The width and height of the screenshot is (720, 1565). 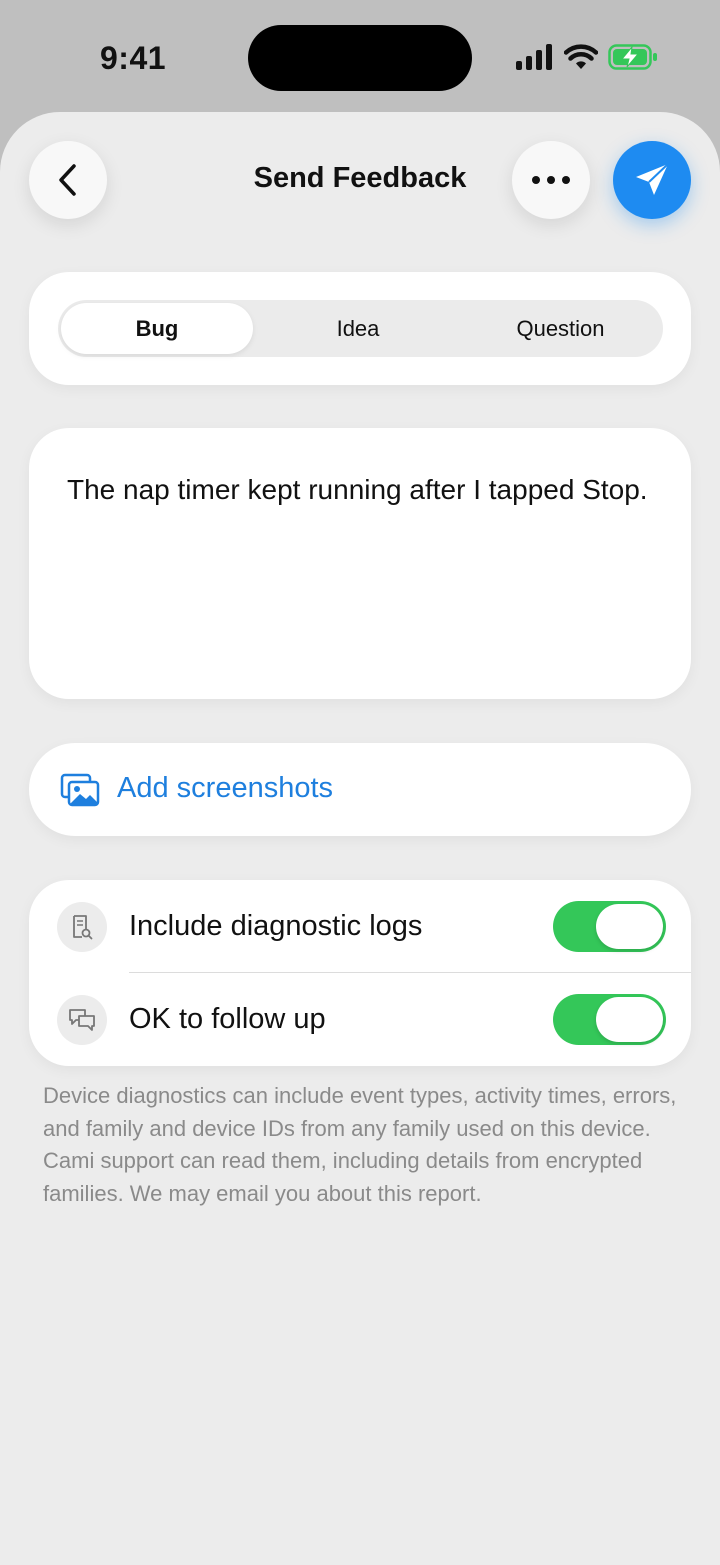 I want to click on follow-up-label: OK to follow up, so click(x=227, y=1019).